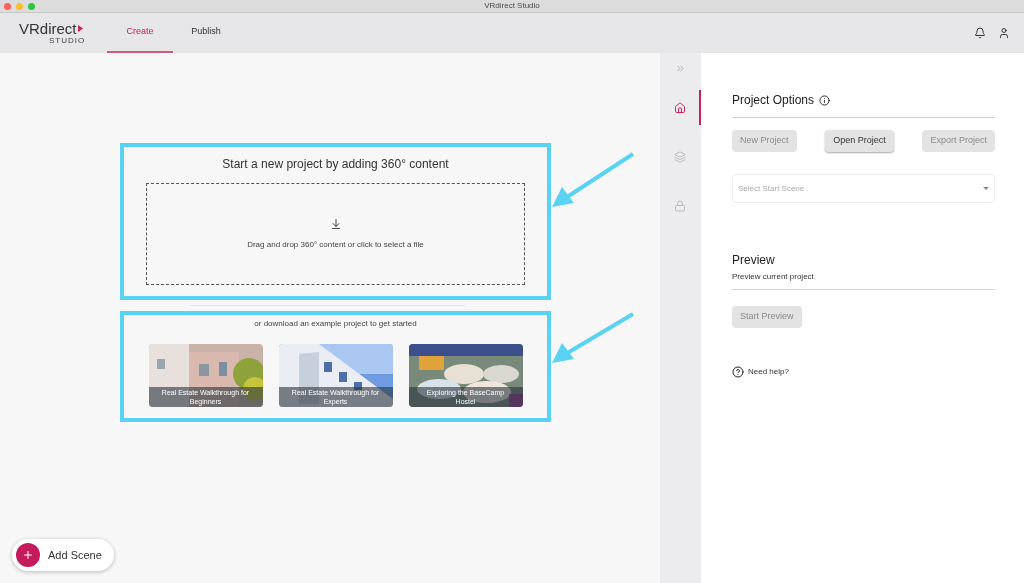  I want to click on section-subtitle: Preview current project, so click(773, 277).